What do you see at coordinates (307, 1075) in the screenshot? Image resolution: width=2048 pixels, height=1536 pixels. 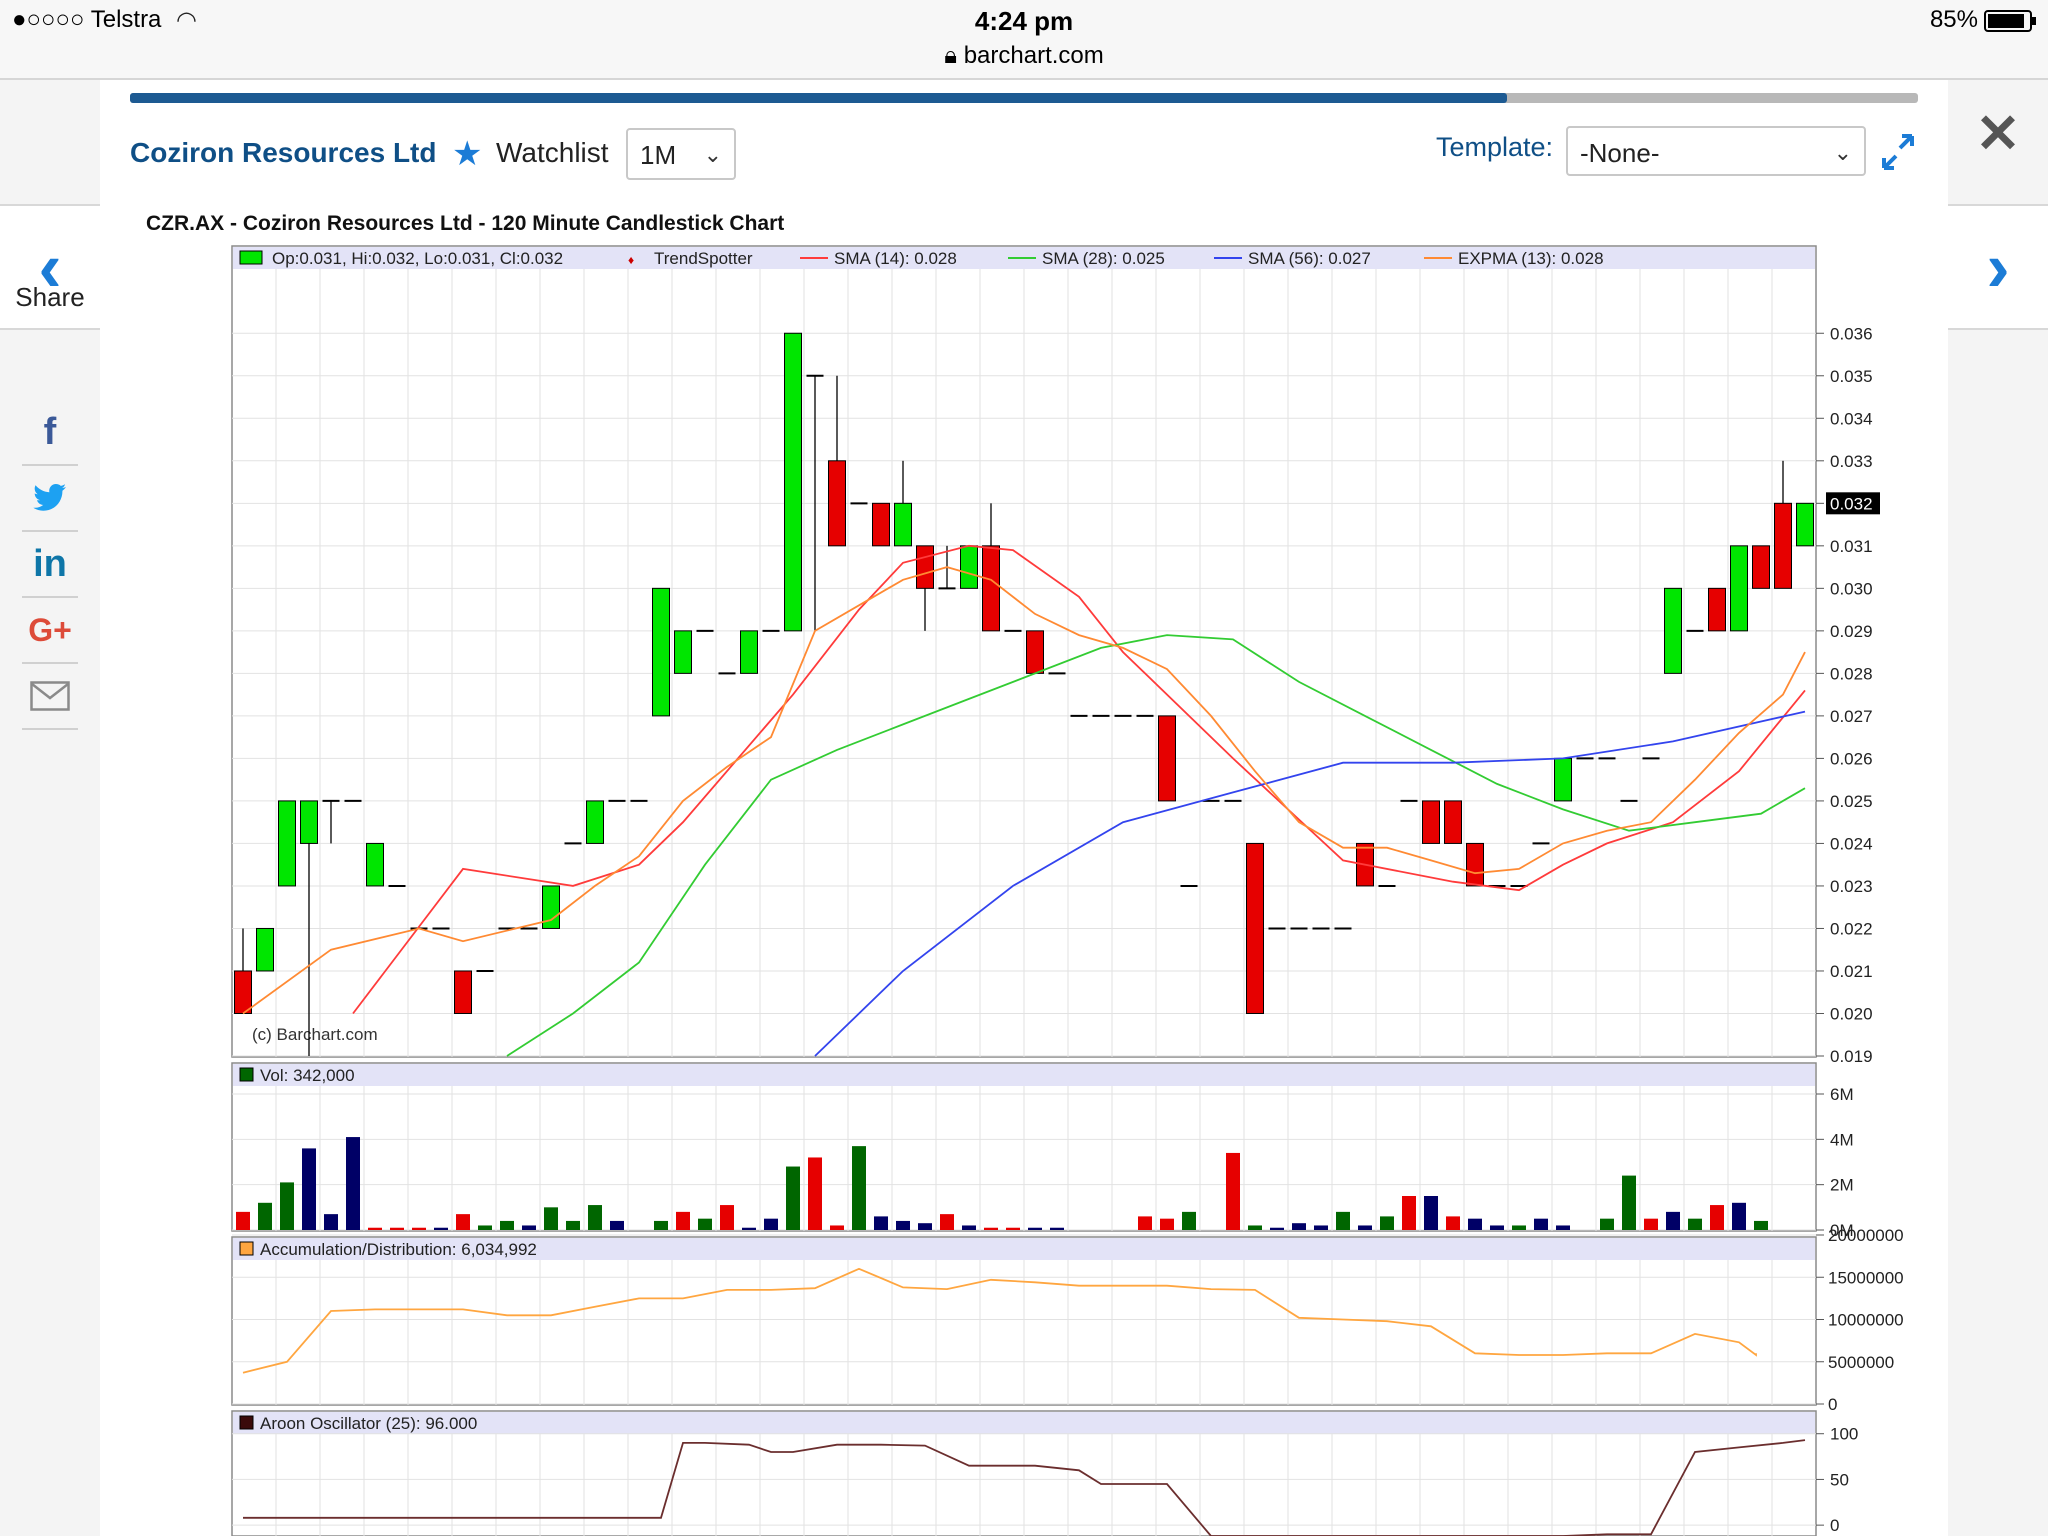 I see `legend-volume: Vol: 342,000` at bounding box center [307, 1075].